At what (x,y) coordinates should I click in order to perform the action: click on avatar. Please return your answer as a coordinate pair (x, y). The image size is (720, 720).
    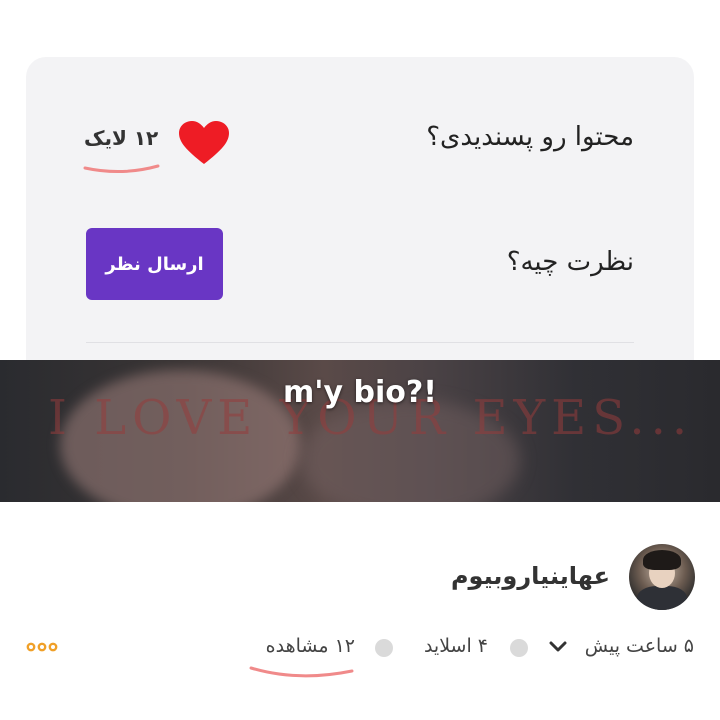
    Looking at the image, I should click on (662, 577).